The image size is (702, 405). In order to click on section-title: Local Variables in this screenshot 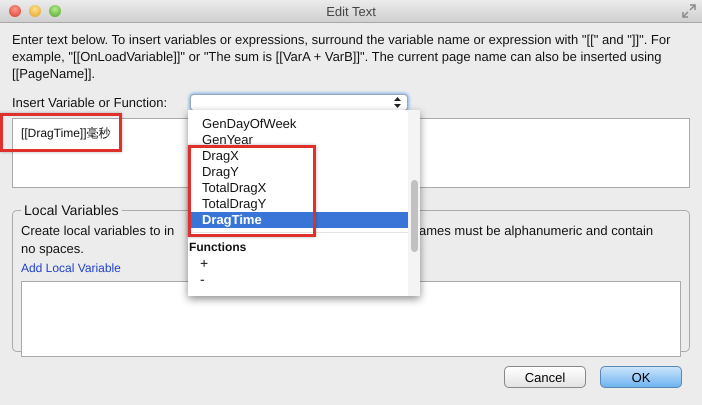, I will do `click(71, 210)`.